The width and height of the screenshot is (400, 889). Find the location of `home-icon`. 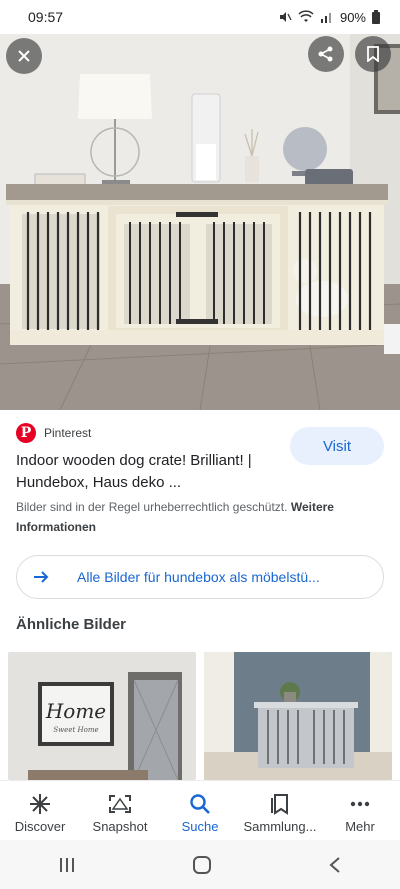

home-icon is located at coordinates (202, 865).